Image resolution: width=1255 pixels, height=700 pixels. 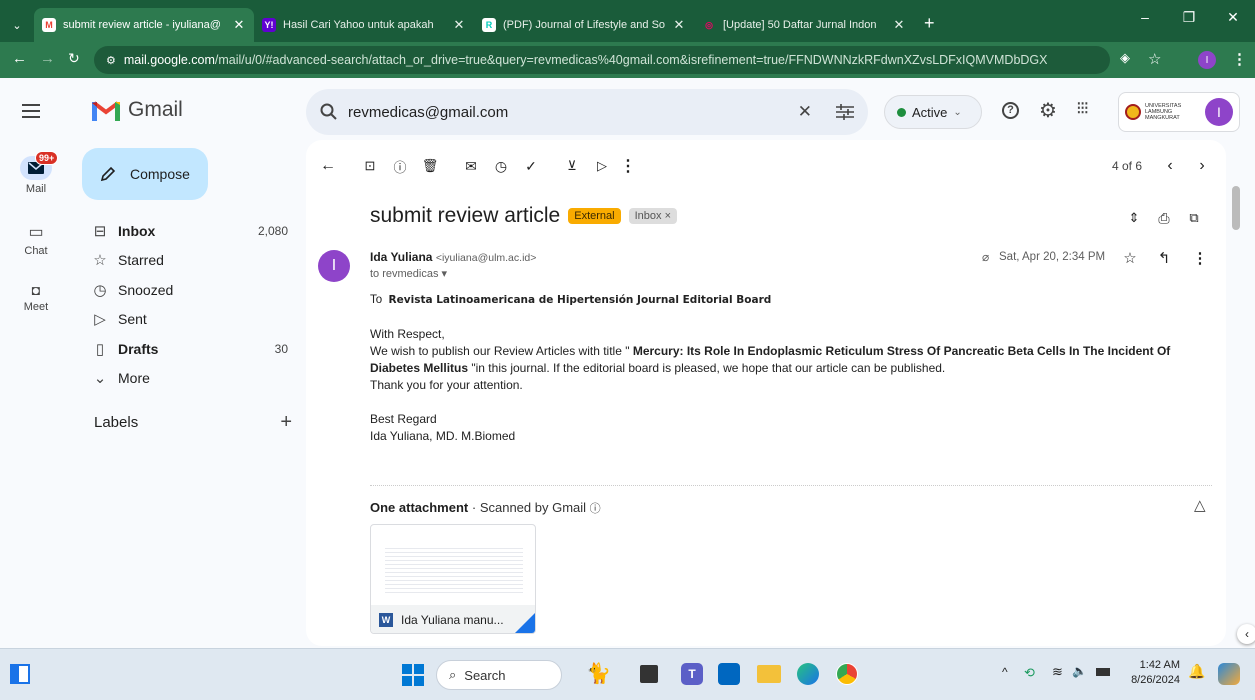 What do you see at coordinates (1219, 112) in the screenshot?
I see `account-avatar: I` at bounding box center [1219, 112].